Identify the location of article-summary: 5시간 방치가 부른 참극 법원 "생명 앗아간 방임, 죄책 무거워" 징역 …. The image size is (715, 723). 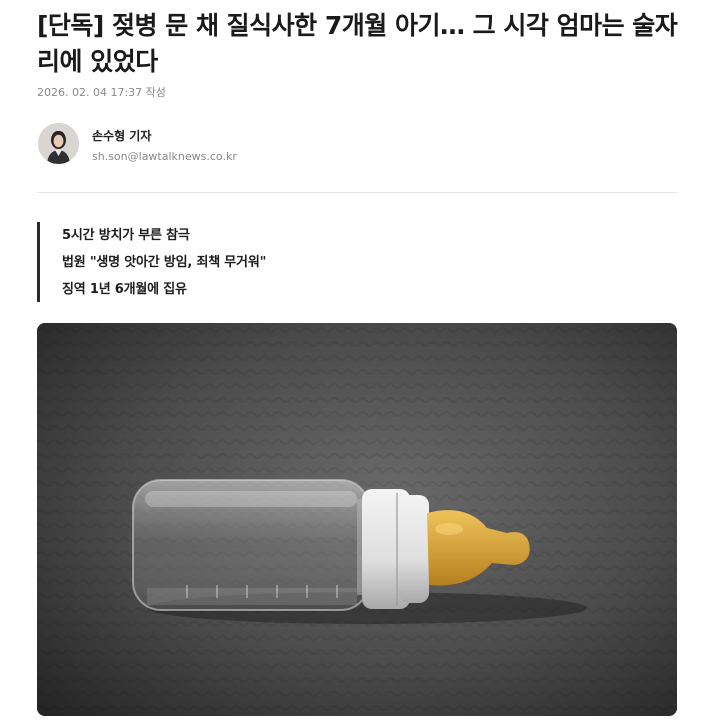
(237, 262).